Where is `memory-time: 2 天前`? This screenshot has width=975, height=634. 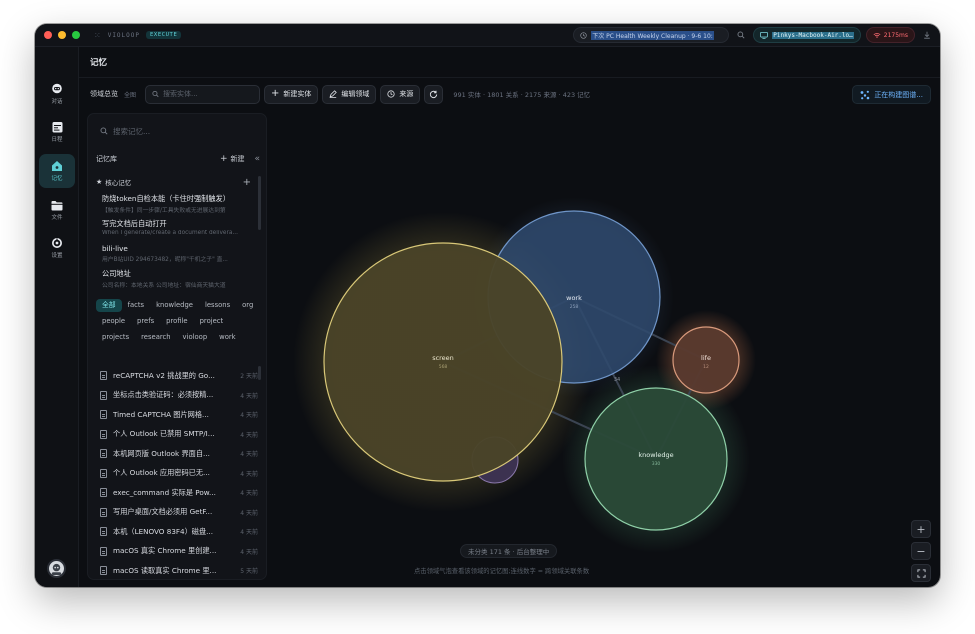 memory-time: 2 天前 is located at coordinates (249, 377).